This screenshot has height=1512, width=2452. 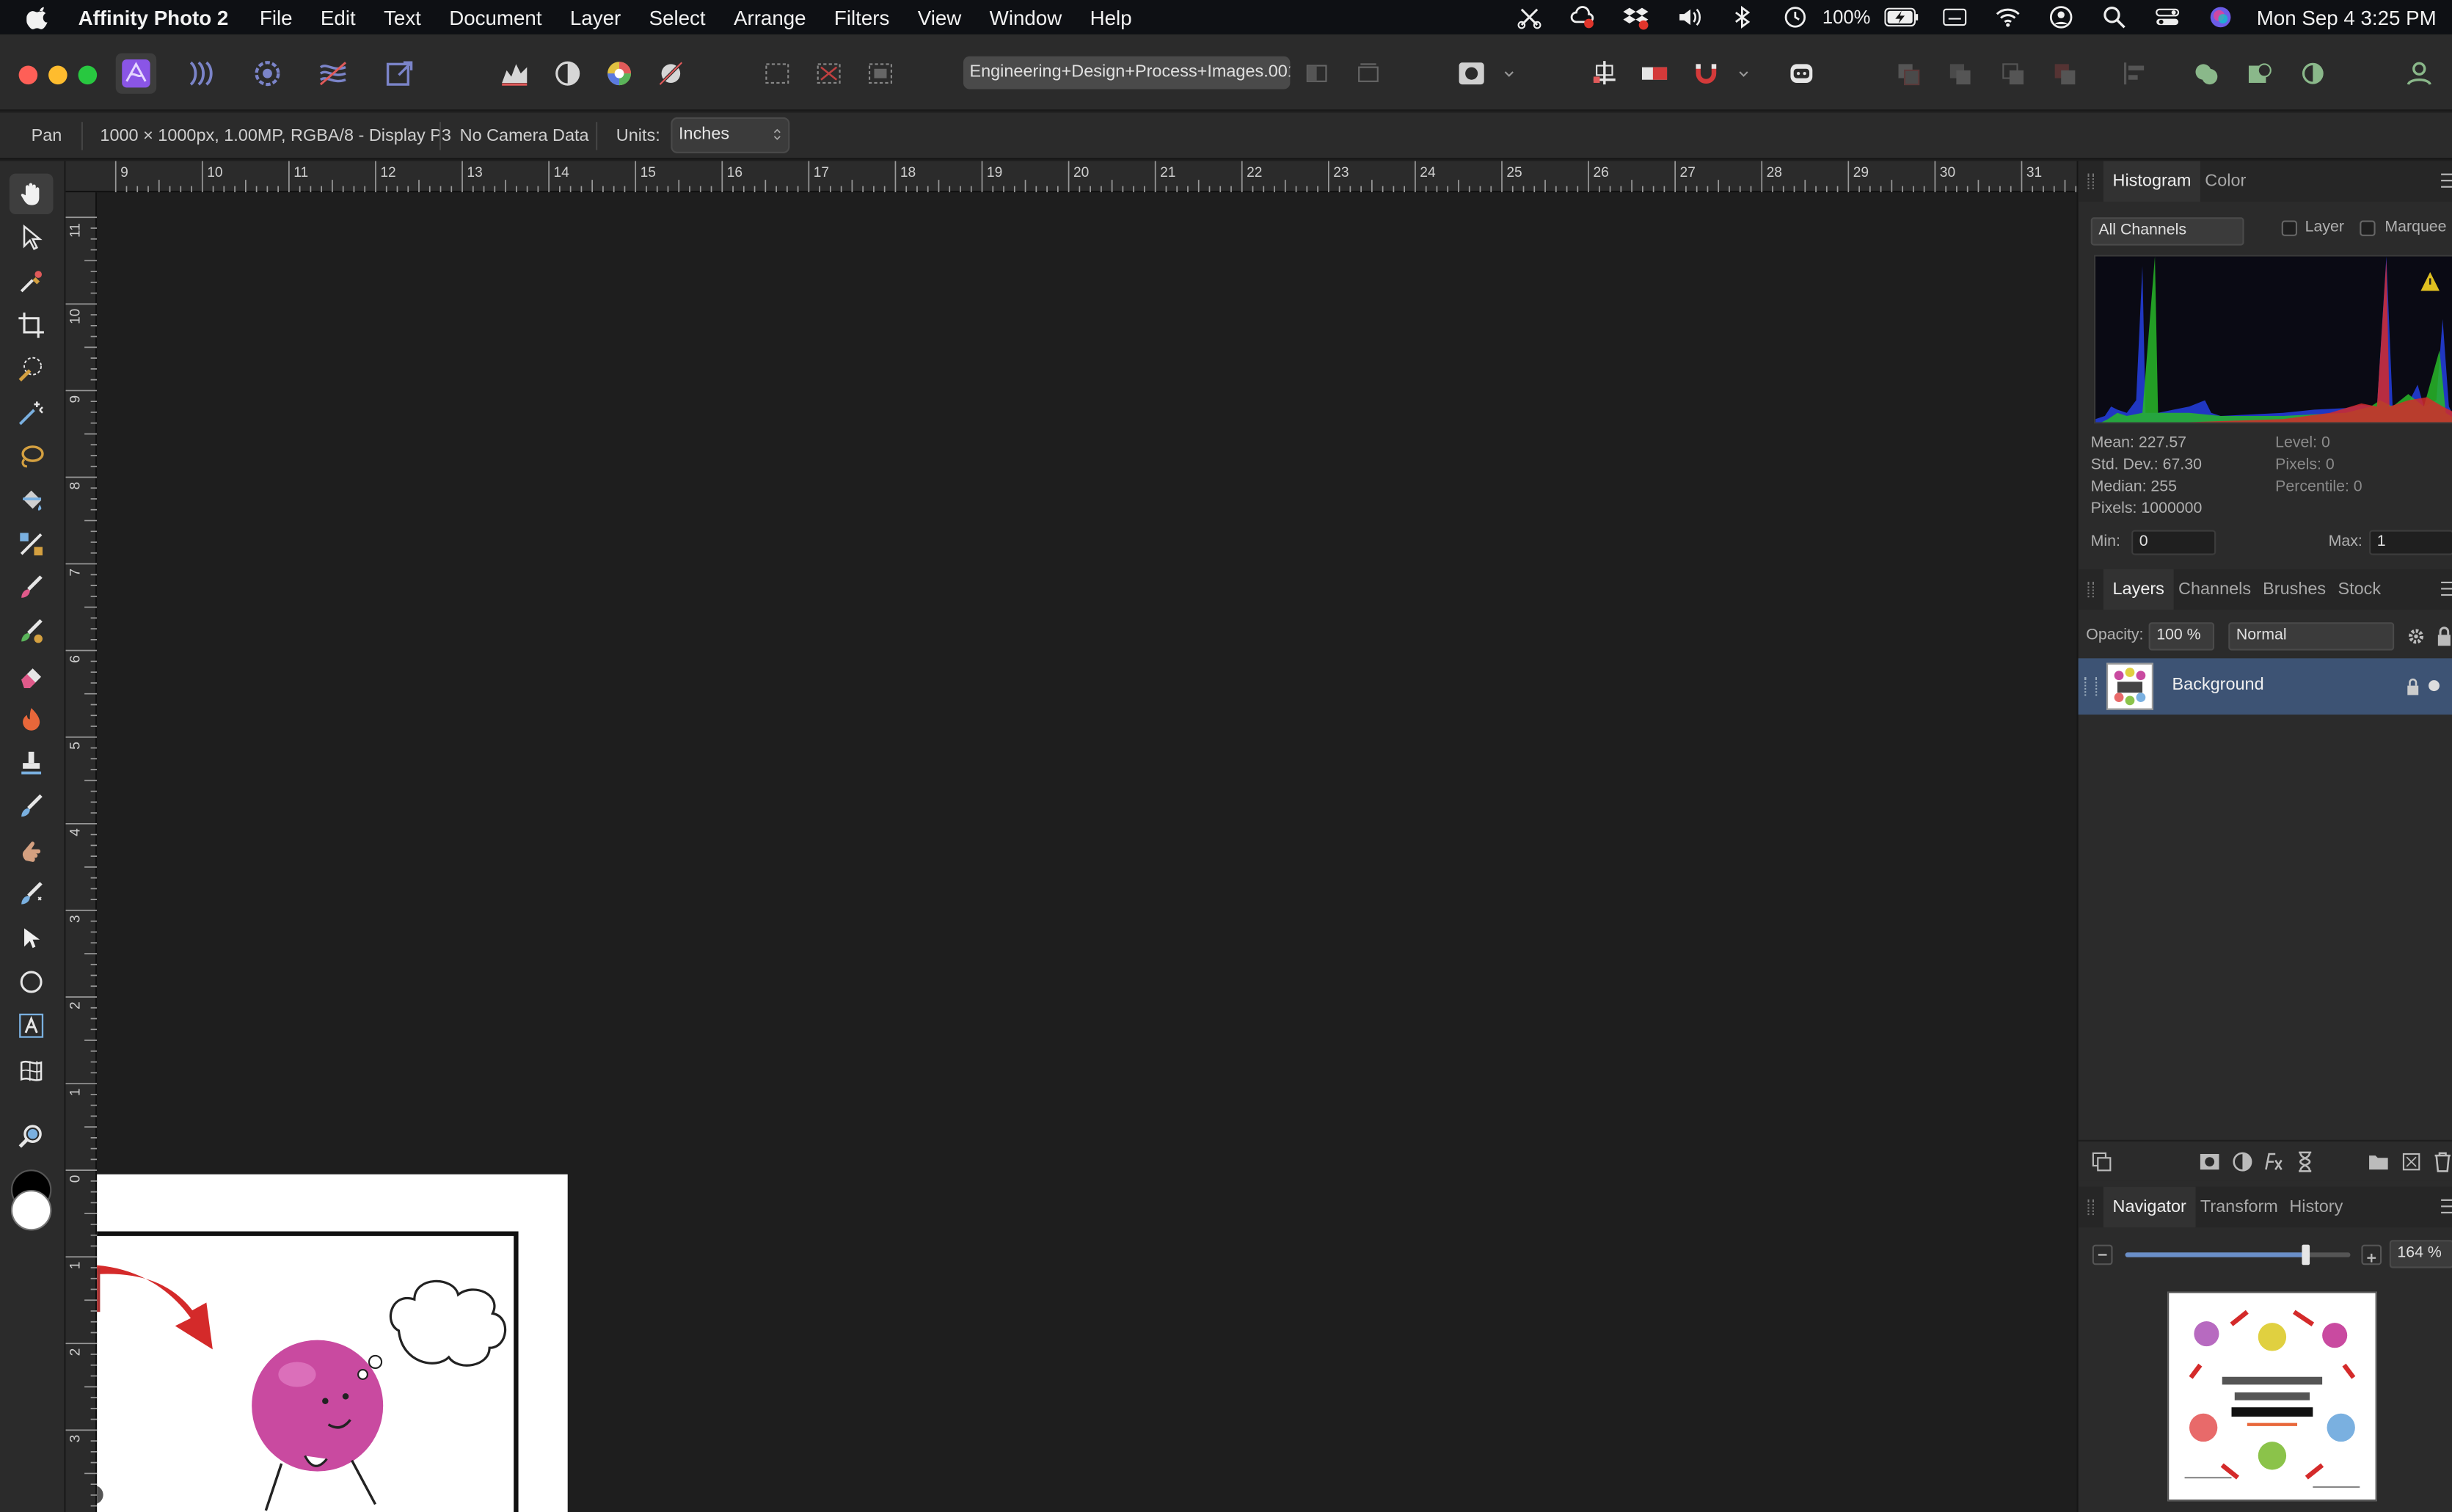 What do you see at coordinates (1706, 73) in the screenshot?
I see `snapping-magnet-button` at bounding box center [1706, 73].